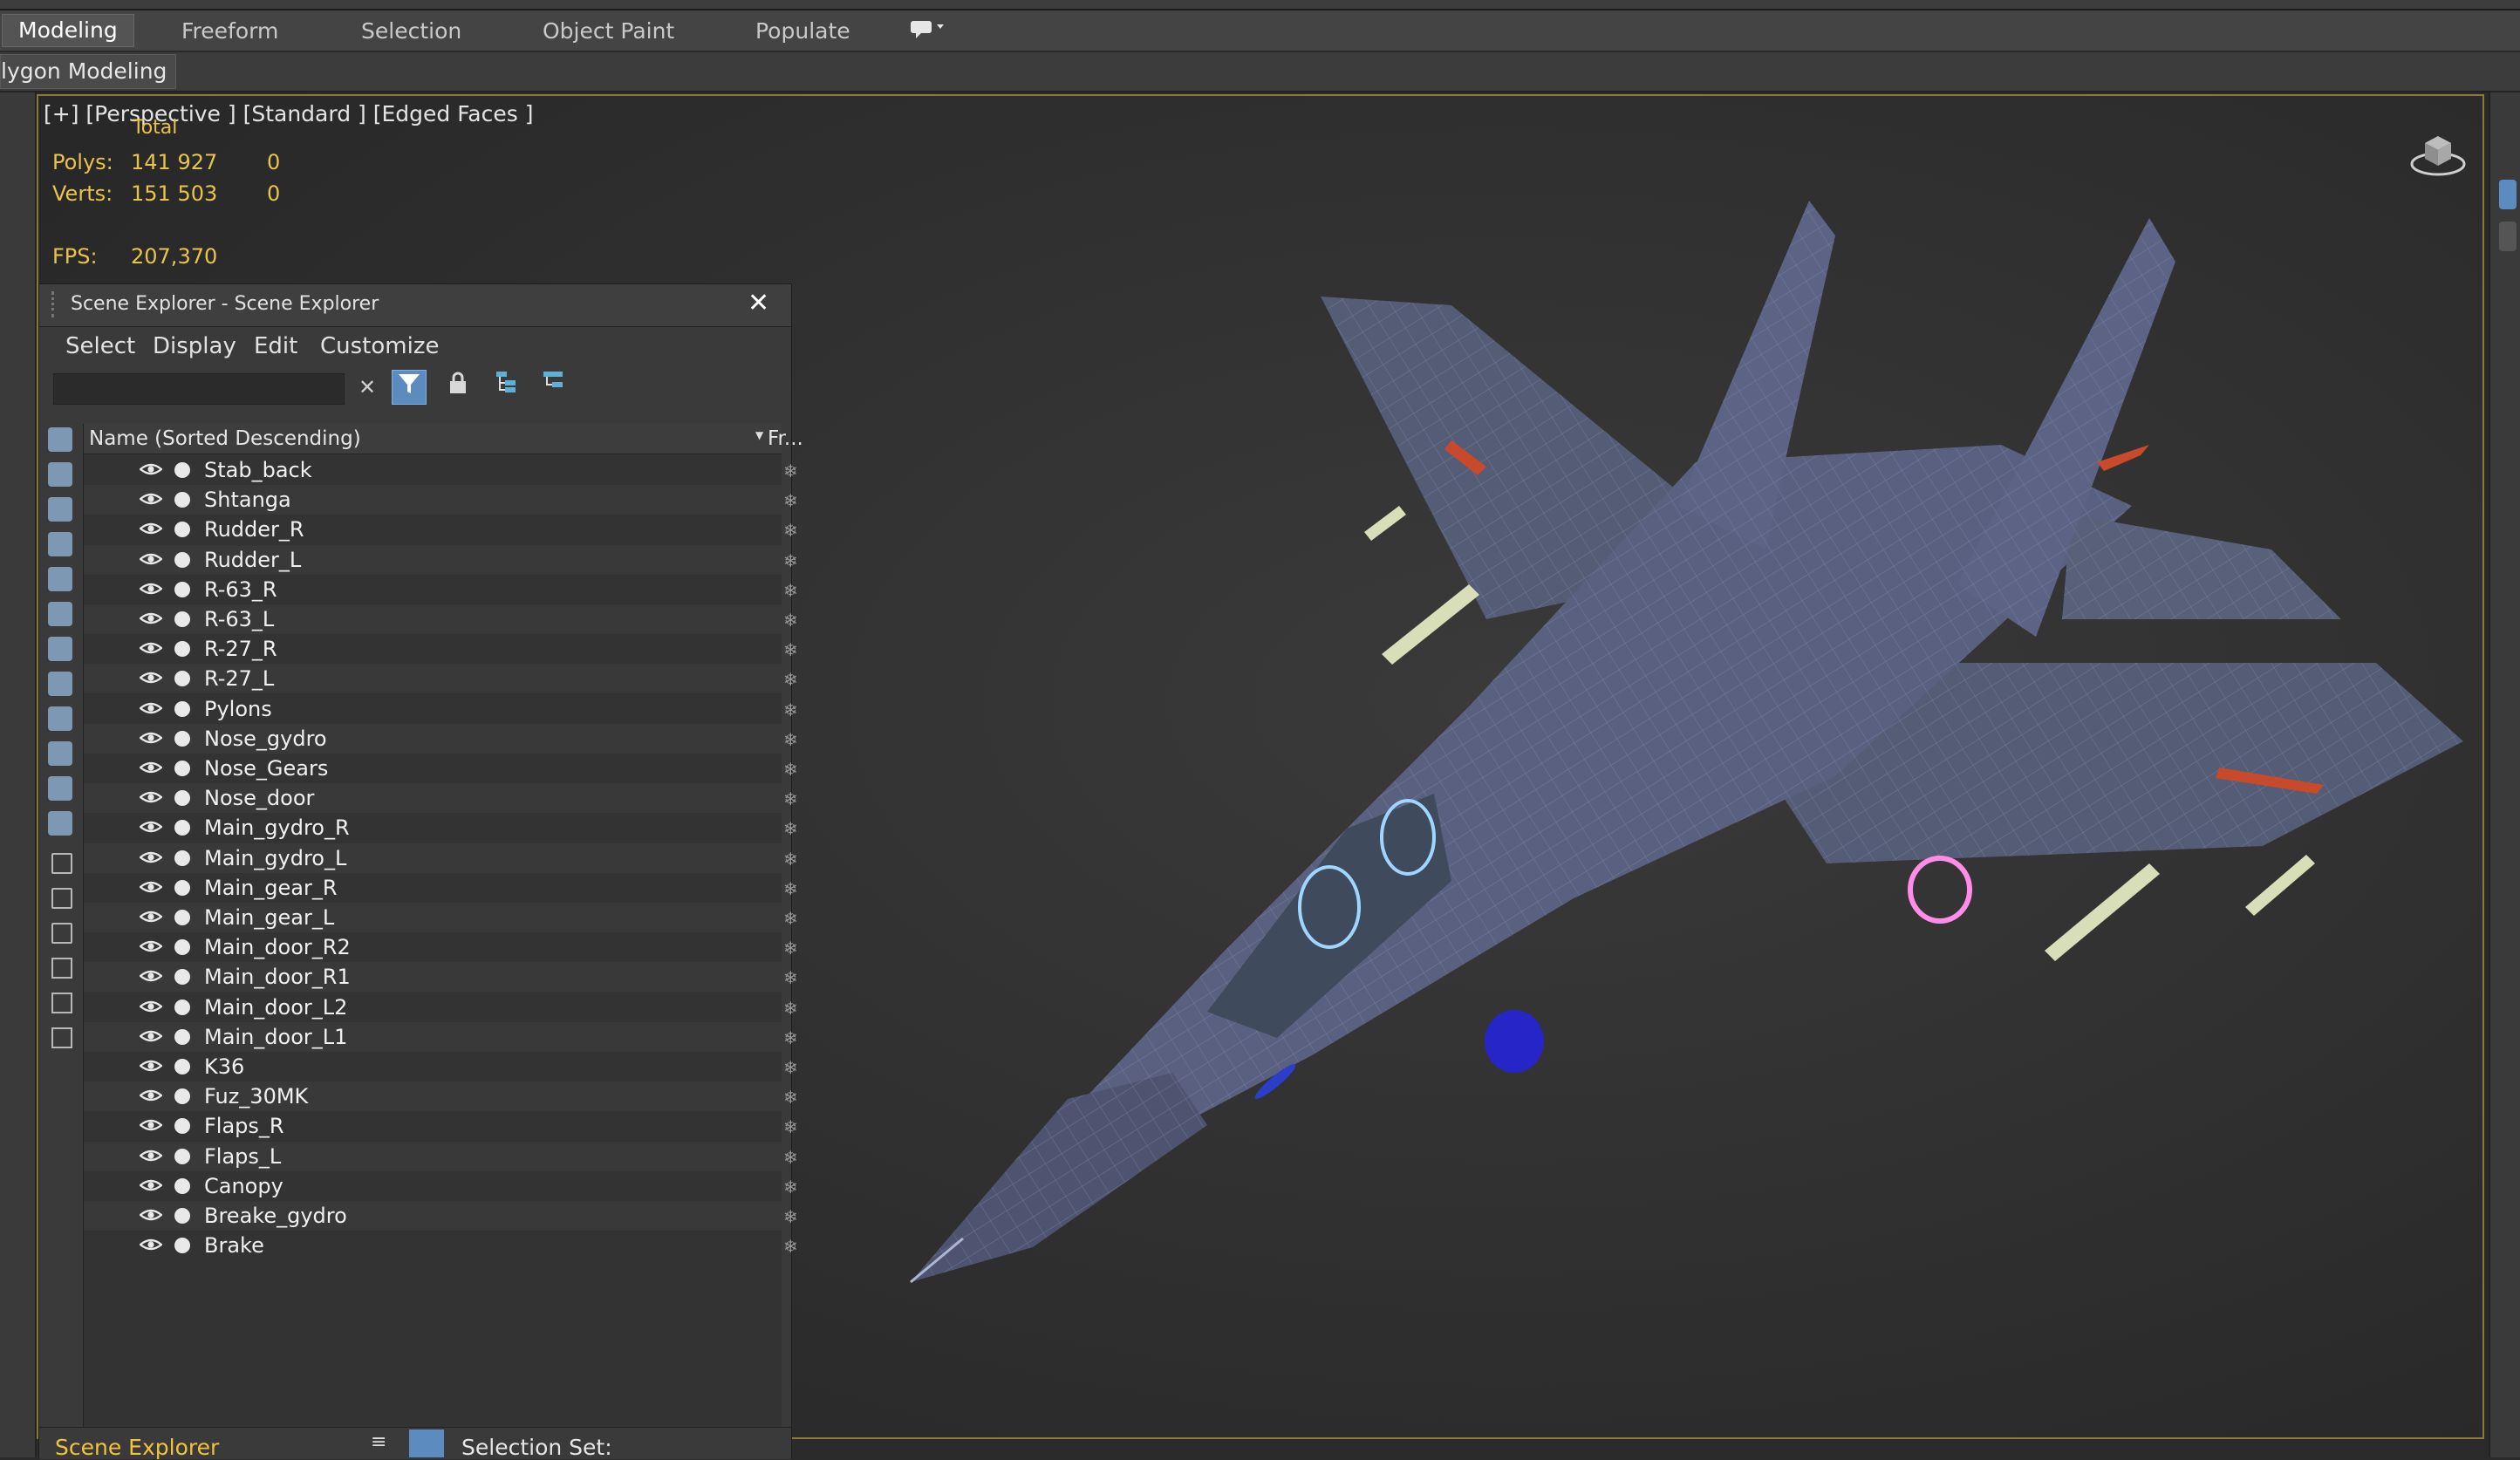  What do you see at coordinates (60, 440) in the screenshot?
I see `filter-geometry-icon` at bounding box center [60, 440].